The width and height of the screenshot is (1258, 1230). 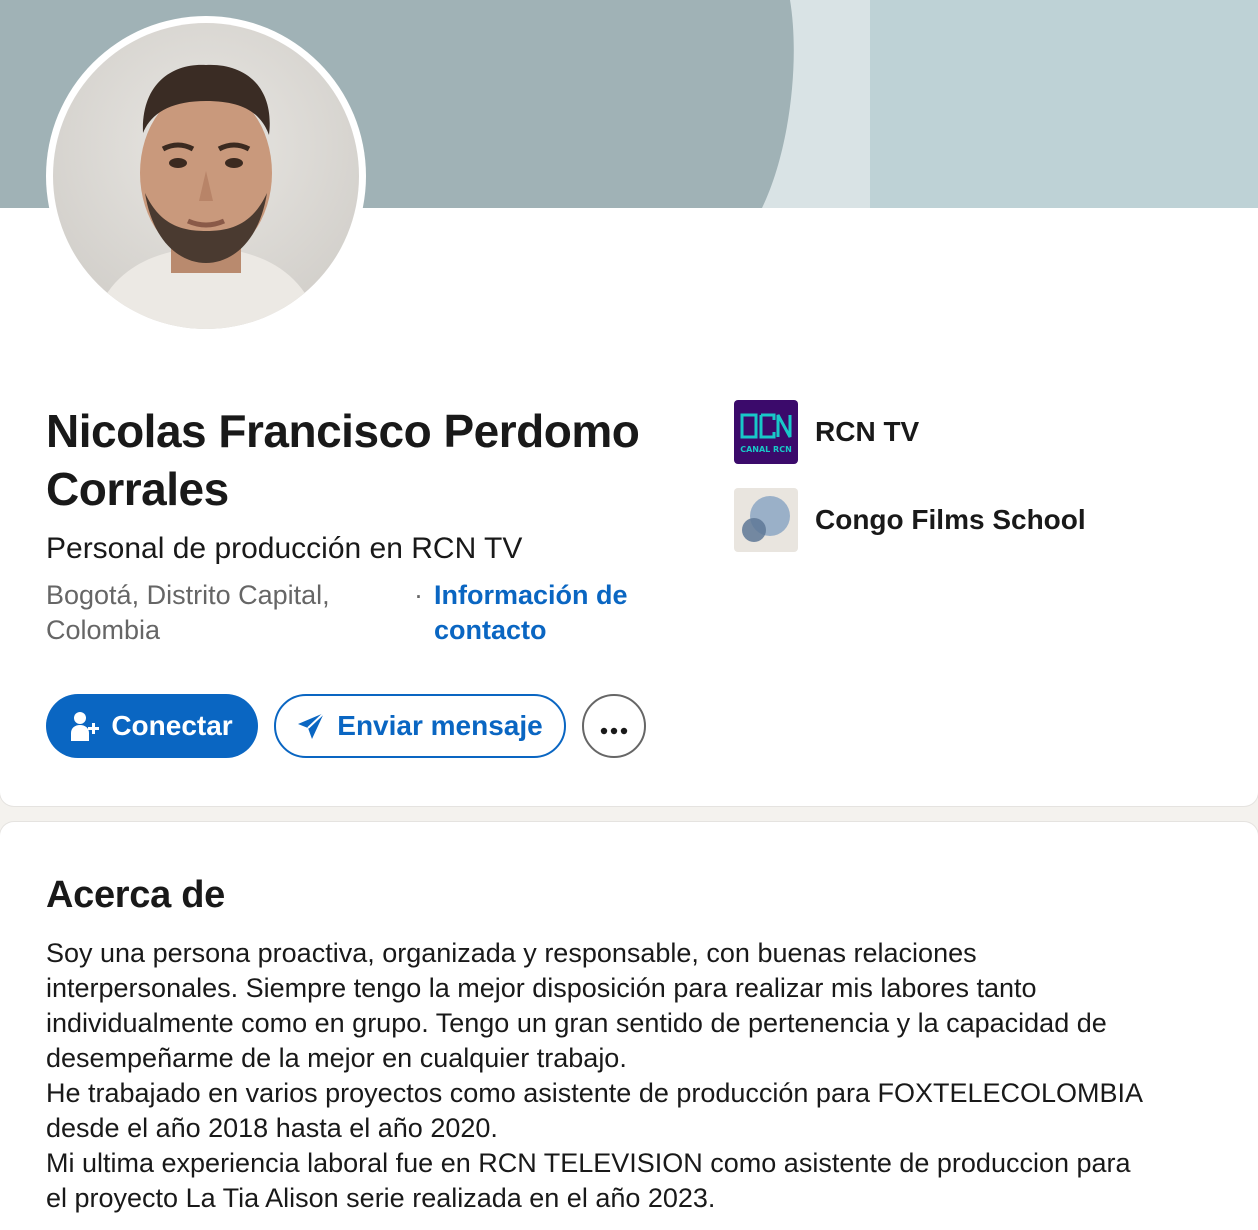 I want to click on about-title: Acerca de, so click(x=135, y=895).